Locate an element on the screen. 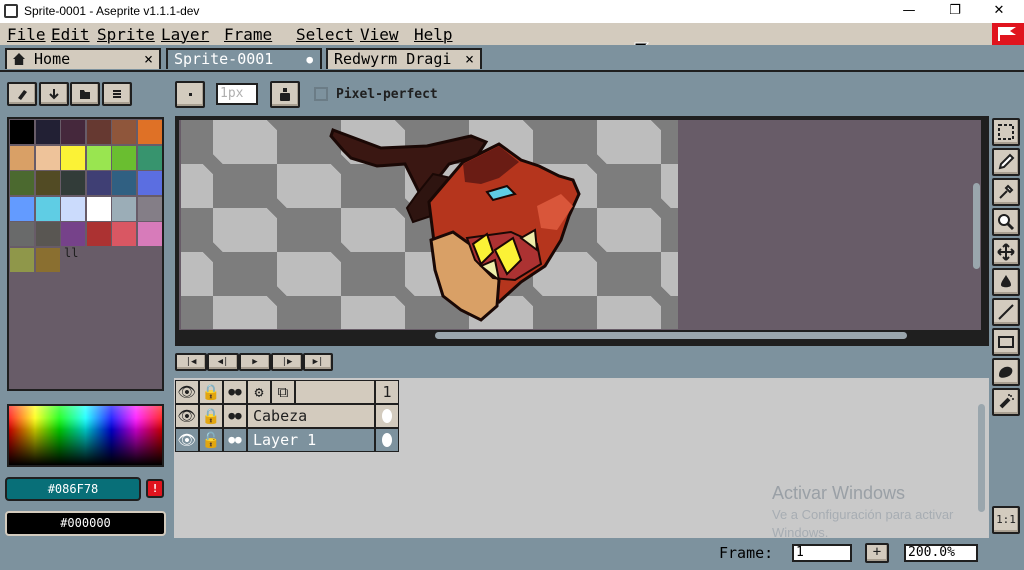  maximize-button: ❐ is located at coordinates (955, 11).